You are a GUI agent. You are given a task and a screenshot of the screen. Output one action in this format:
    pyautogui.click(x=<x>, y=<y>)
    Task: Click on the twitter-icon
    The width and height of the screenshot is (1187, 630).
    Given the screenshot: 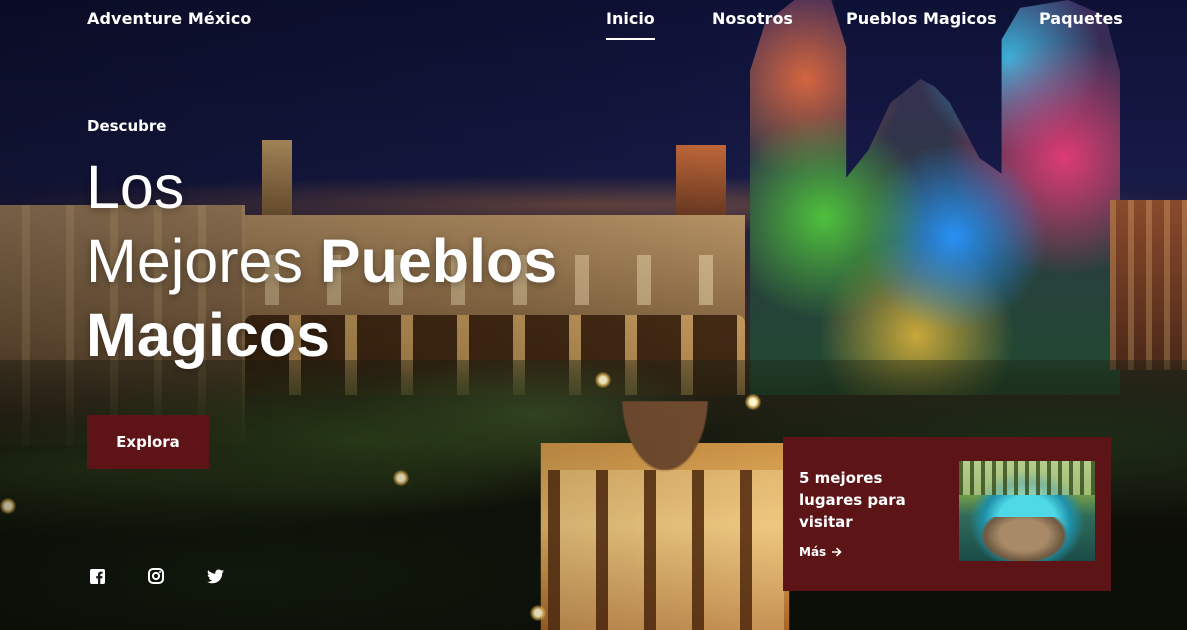 What is the action you would take?
    pyautogui.click(x=215, y=575)
    